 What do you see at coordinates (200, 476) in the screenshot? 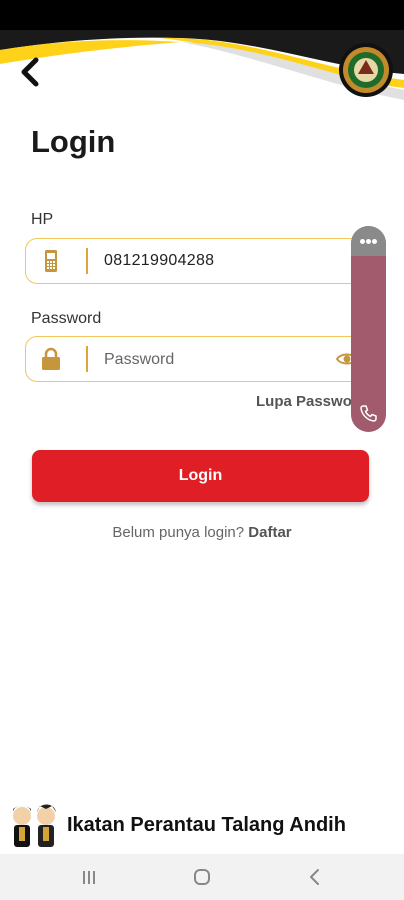
I see `login-button: Login` at bounding box center [200, 476].